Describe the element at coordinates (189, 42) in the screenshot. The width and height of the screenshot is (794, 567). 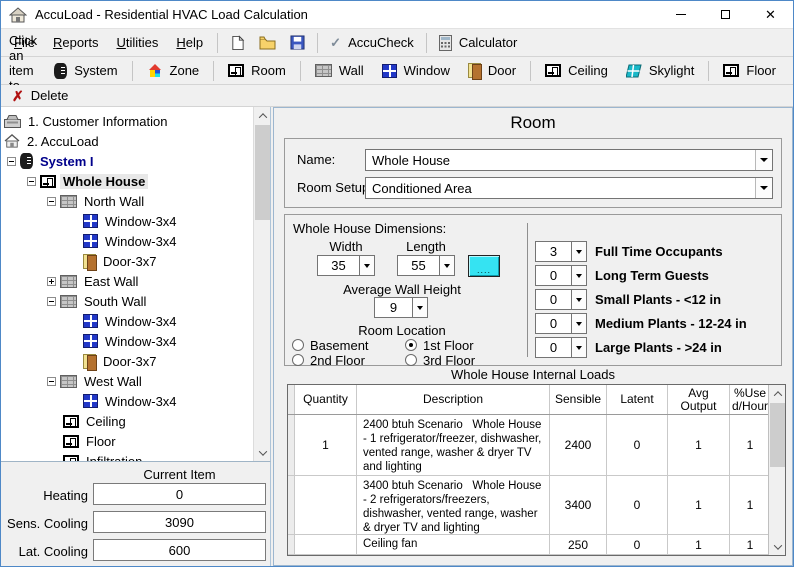
I see `menu-help: Help` at that location.